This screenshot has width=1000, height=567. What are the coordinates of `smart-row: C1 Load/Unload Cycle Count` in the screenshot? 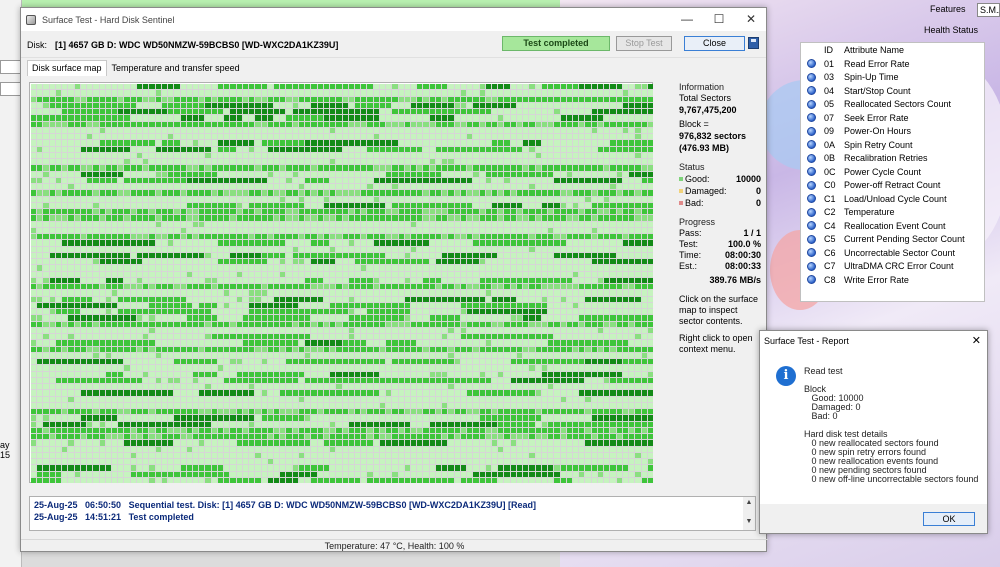 It's located at (892, 199).